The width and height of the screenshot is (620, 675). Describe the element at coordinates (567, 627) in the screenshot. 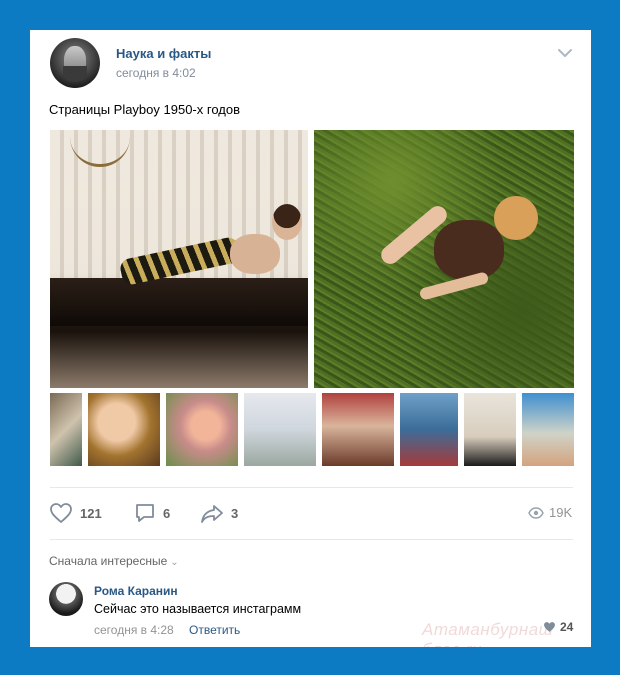

I see `comment-like-count: 24` at that location.